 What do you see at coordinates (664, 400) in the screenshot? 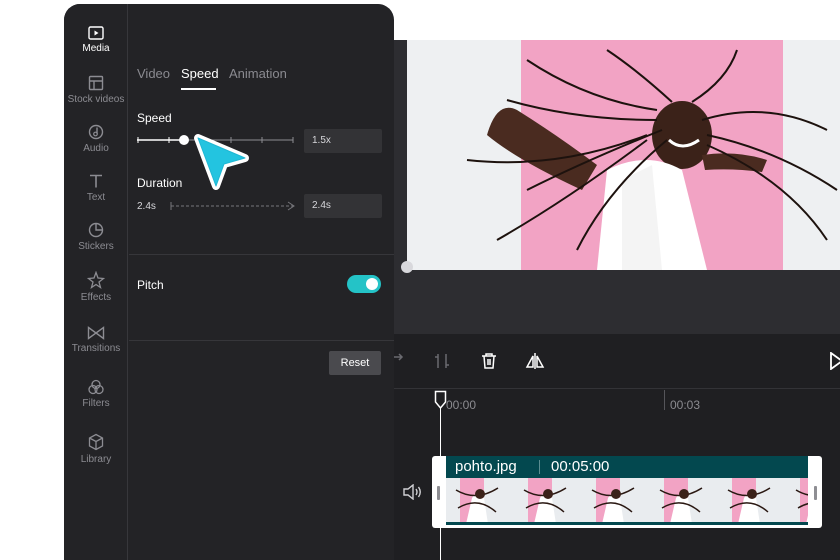
I see `ruler-tick` at bounding box center [664, 400].